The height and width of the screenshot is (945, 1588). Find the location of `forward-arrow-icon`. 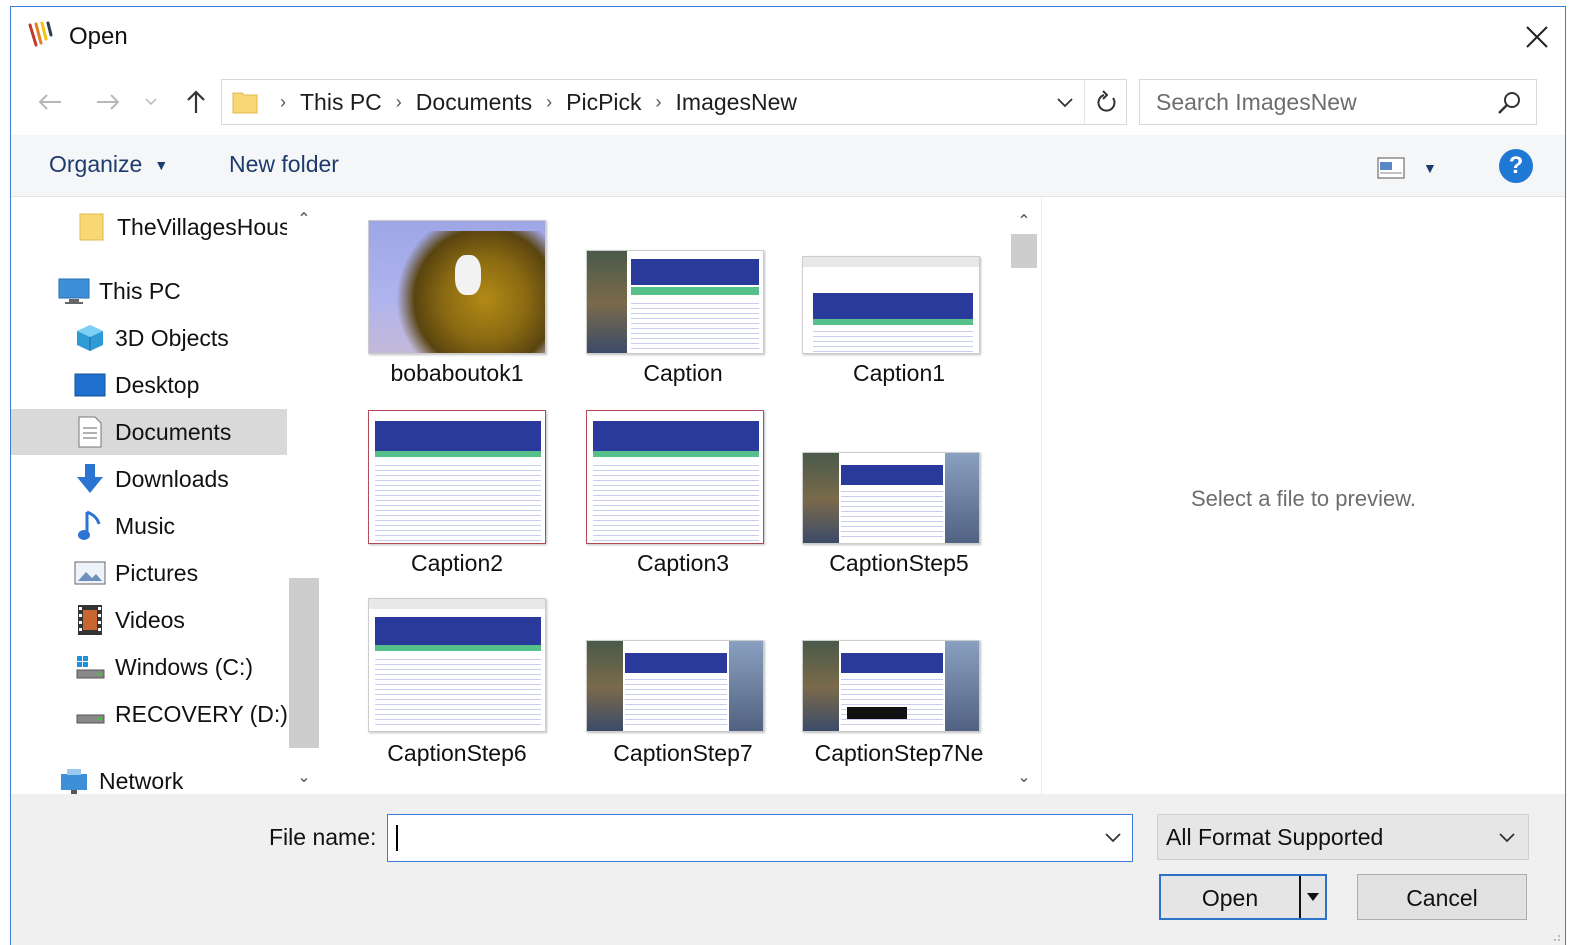

forward-arrow-icon is located at coordinates (108, 102).